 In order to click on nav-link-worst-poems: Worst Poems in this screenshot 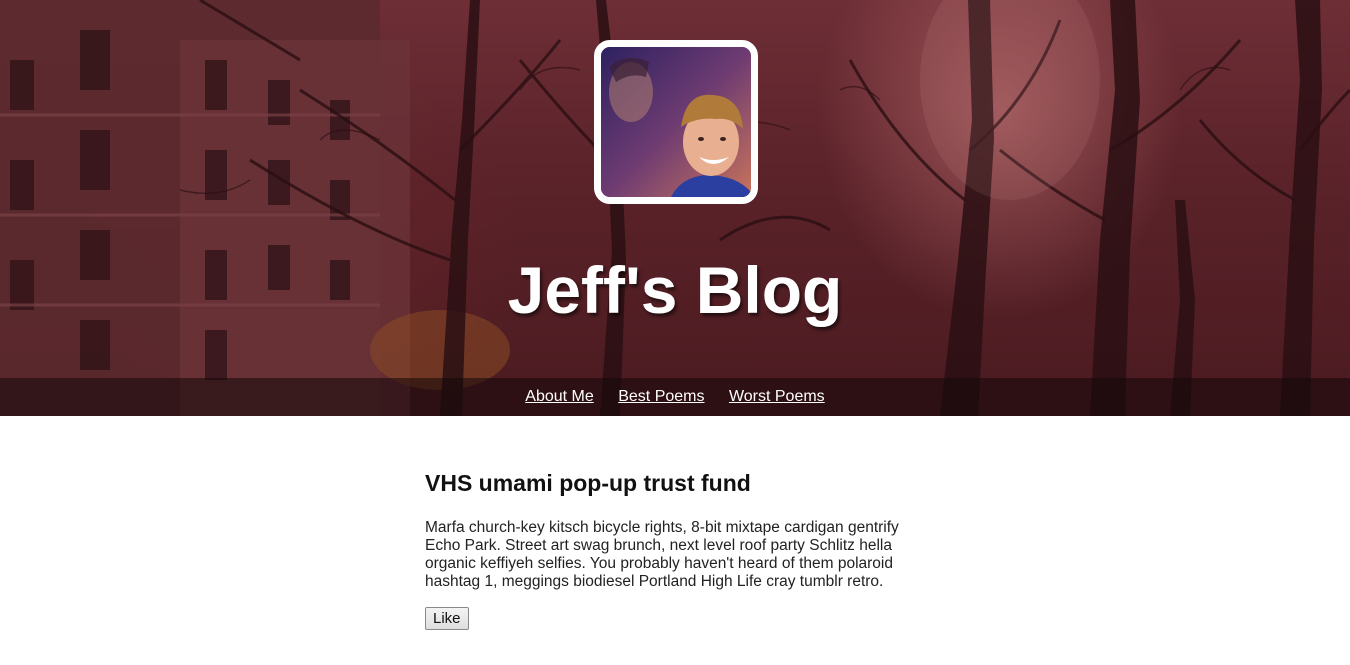, I will do `click(777, 397)`.